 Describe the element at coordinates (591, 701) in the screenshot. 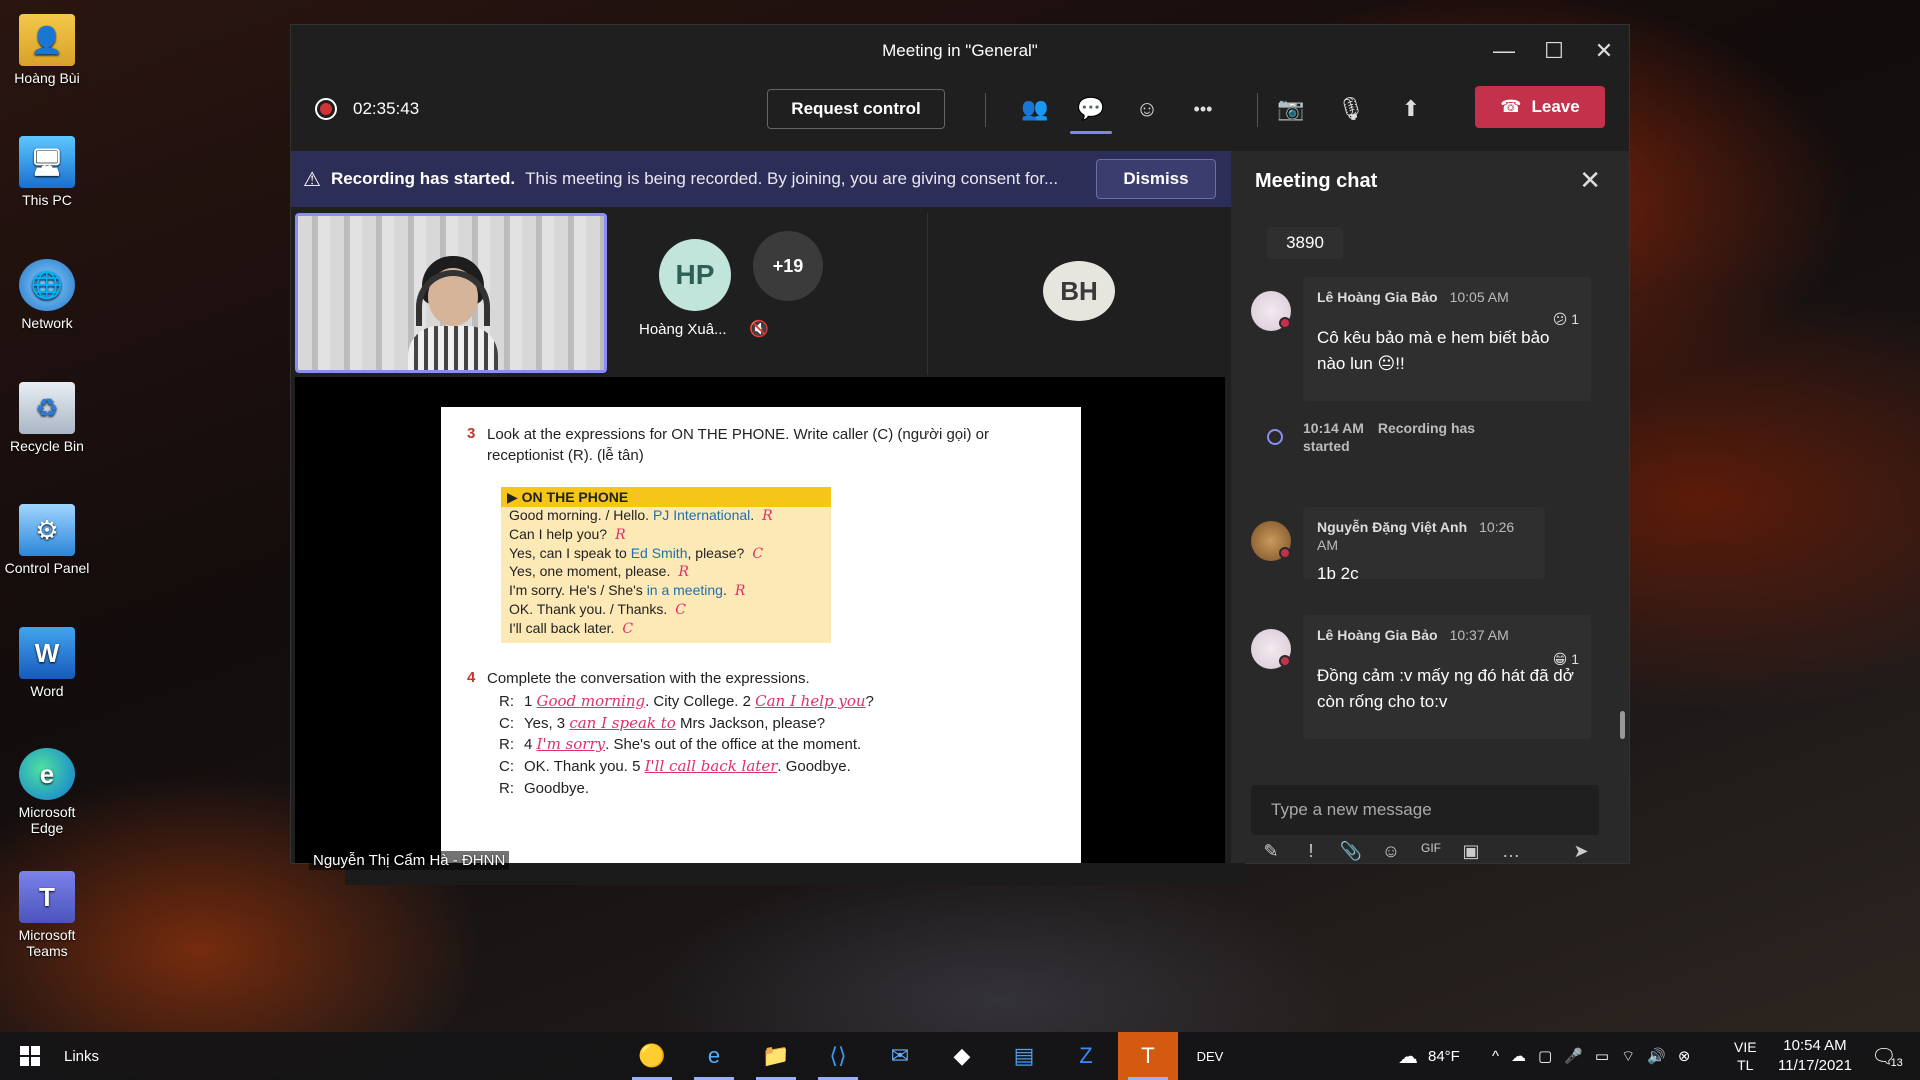

I see `filled-answer: Good morning` at that location.